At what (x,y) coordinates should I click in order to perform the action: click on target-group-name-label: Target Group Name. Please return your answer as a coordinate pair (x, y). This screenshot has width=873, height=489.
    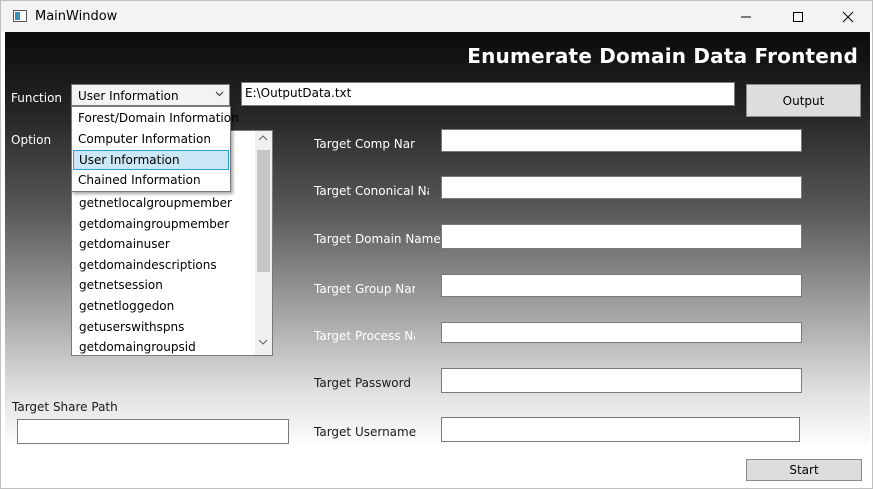
    Looking at the image, I should click on (364, 289).